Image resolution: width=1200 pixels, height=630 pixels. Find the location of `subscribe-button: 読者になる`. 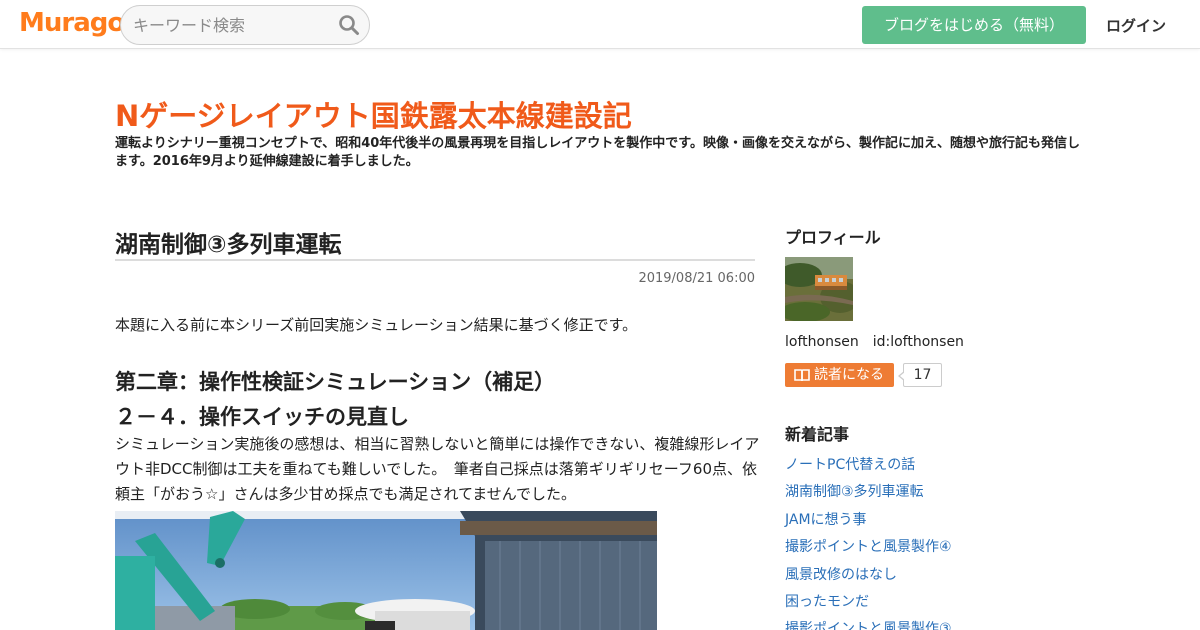

subscribe-button: 読者になる is located at coordinates (839, 375).